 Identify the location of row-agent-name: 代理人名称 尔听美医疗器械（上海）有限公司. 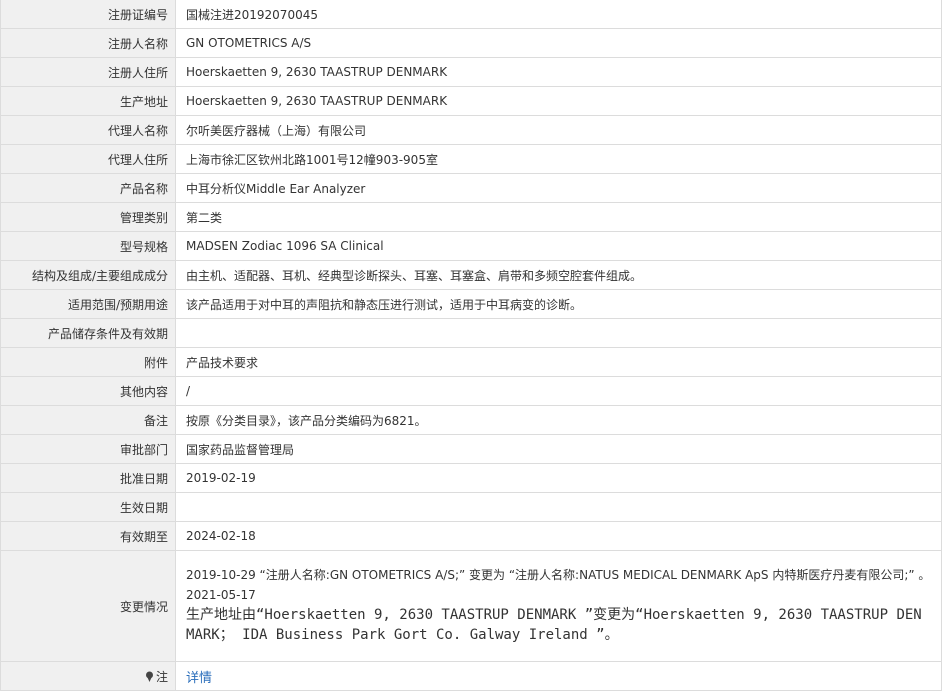
(471, 130).